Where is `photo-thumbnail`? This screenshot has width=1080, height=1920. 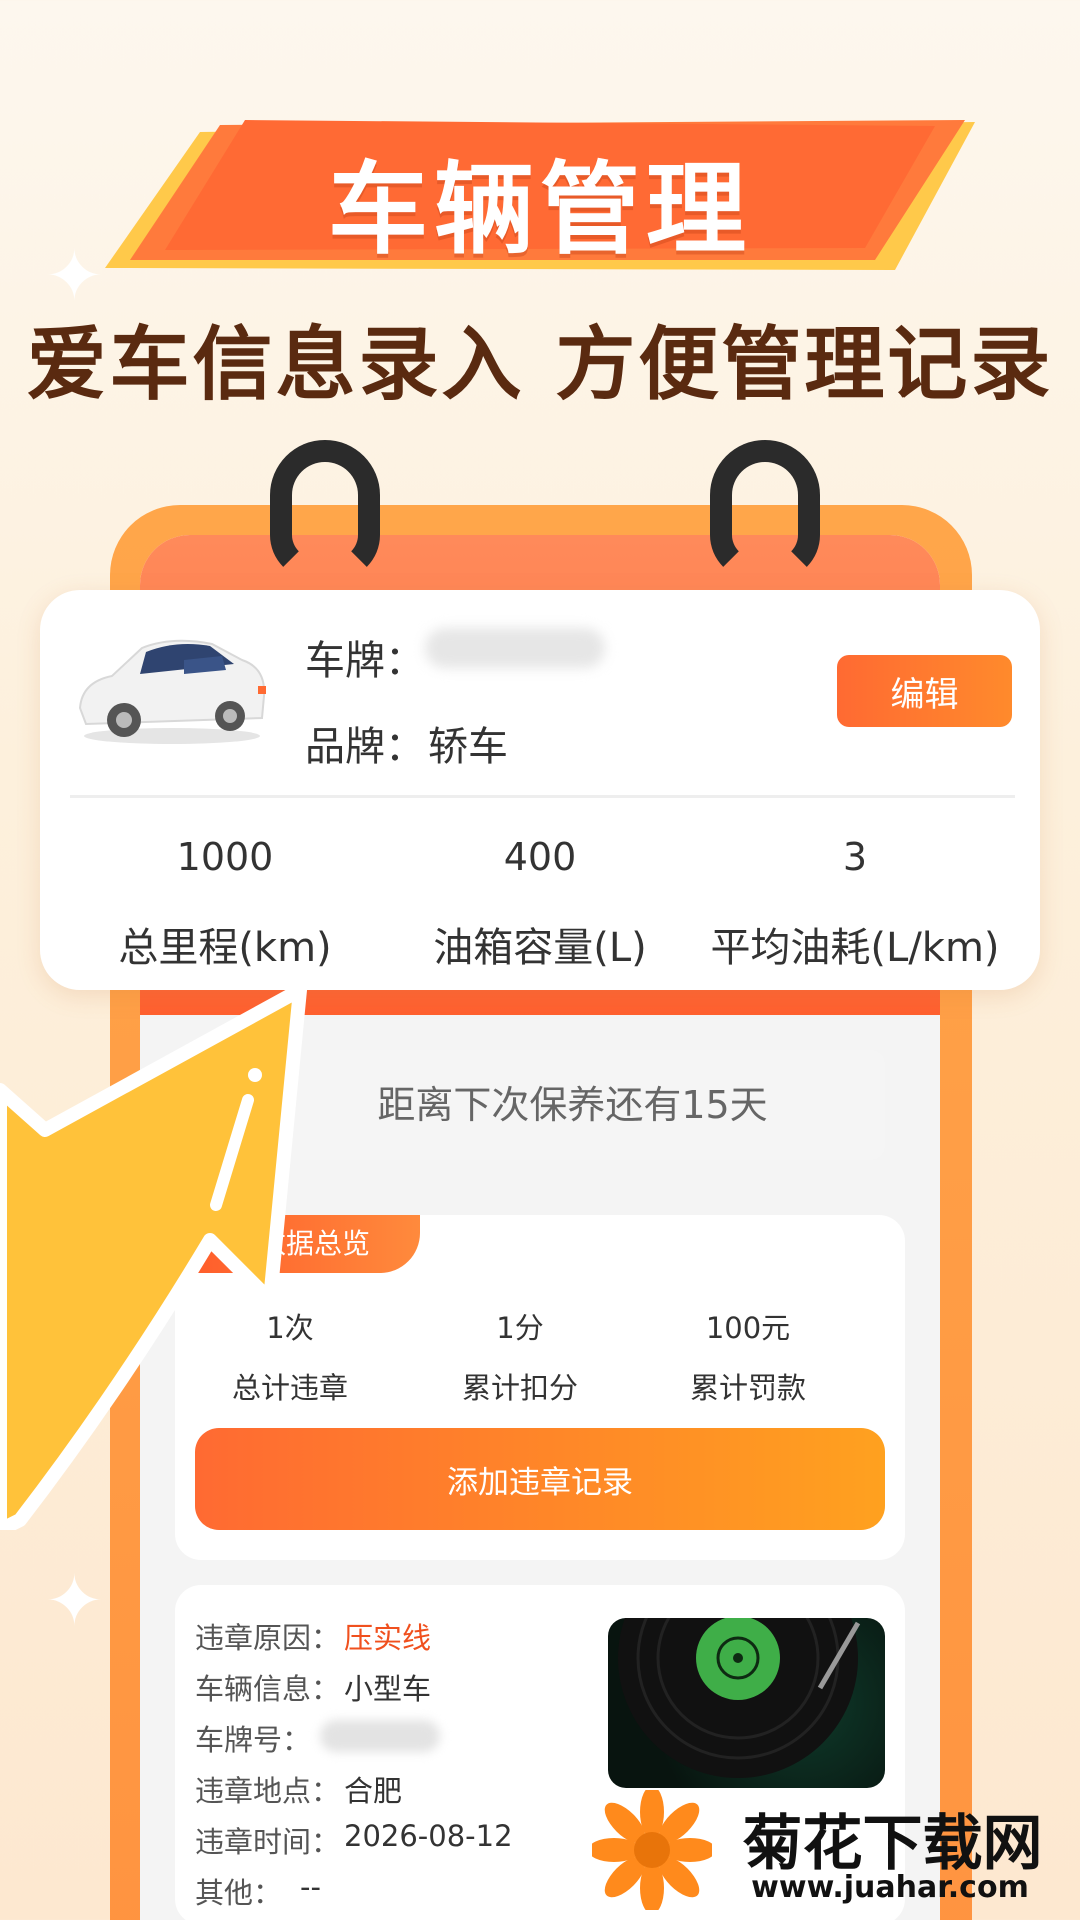 photo-thumbnail is located at coordinates (746, 1703).